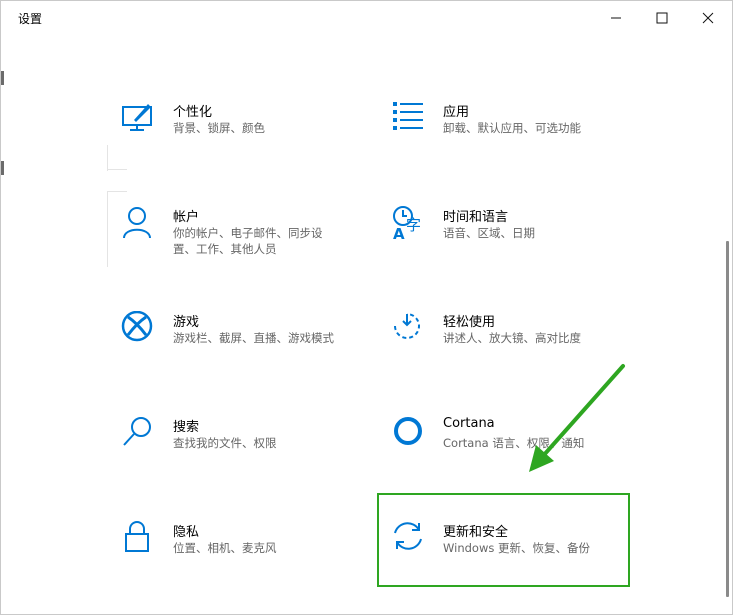 The height and width of the screenshot is (615, 733). What do you see at coordinates (141, 226) in the screenshot?
I see `accounts-icon` at bounding box center [141, 226].